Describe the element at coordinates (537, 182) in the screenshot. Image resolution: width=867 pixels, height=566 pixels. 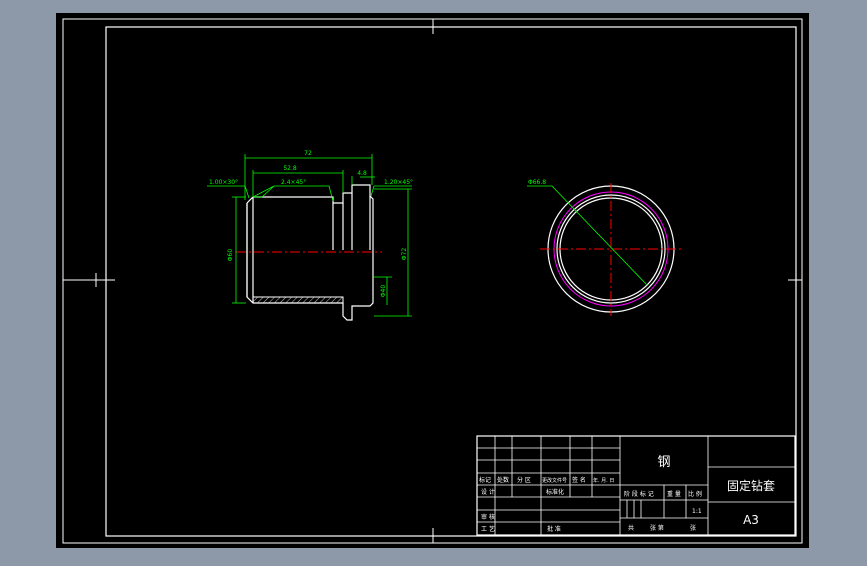
I see `dim-diameter: Φ66.8` at that location.